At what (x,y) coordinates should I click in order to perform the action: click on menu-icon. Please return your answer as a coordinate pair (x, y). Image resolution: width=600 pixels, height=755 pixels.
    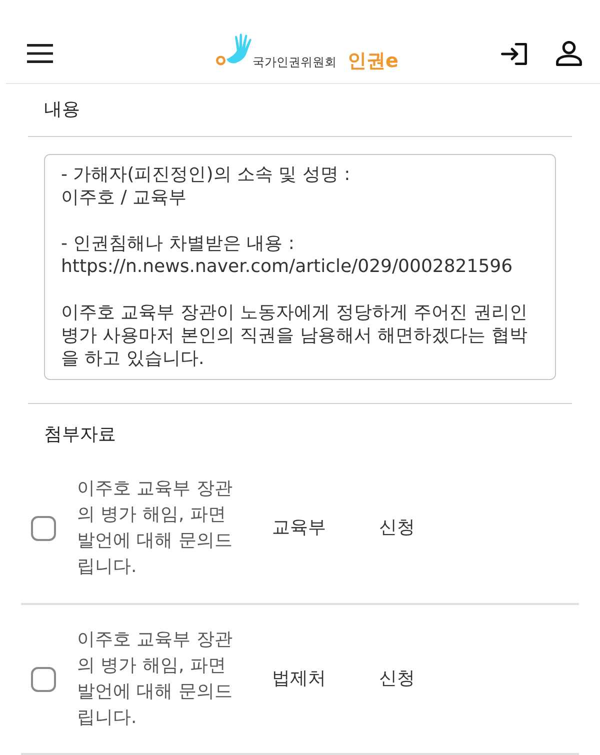
    Looking at the image, I should click on (40, 53).